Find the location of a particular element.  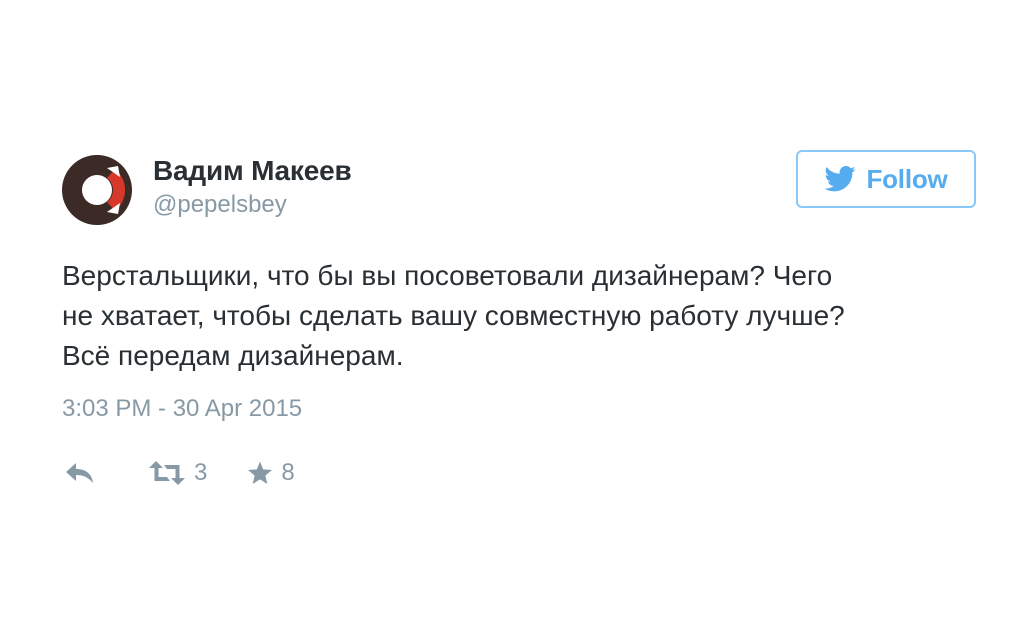

tweet-header: Вадим Макеев @pepelsbey Follow is located at coordinates (520, 188).